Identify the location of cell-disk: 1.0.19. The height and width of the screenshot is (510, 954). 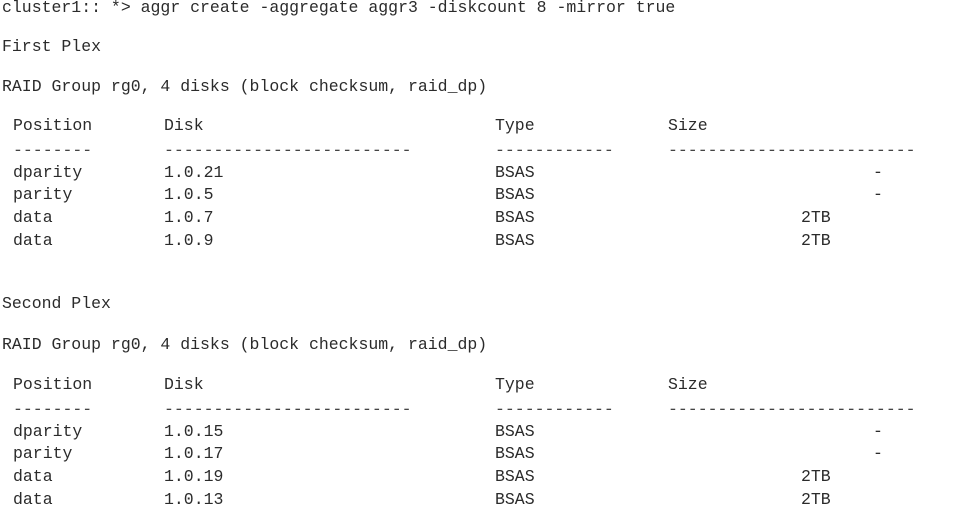
(194, 476).